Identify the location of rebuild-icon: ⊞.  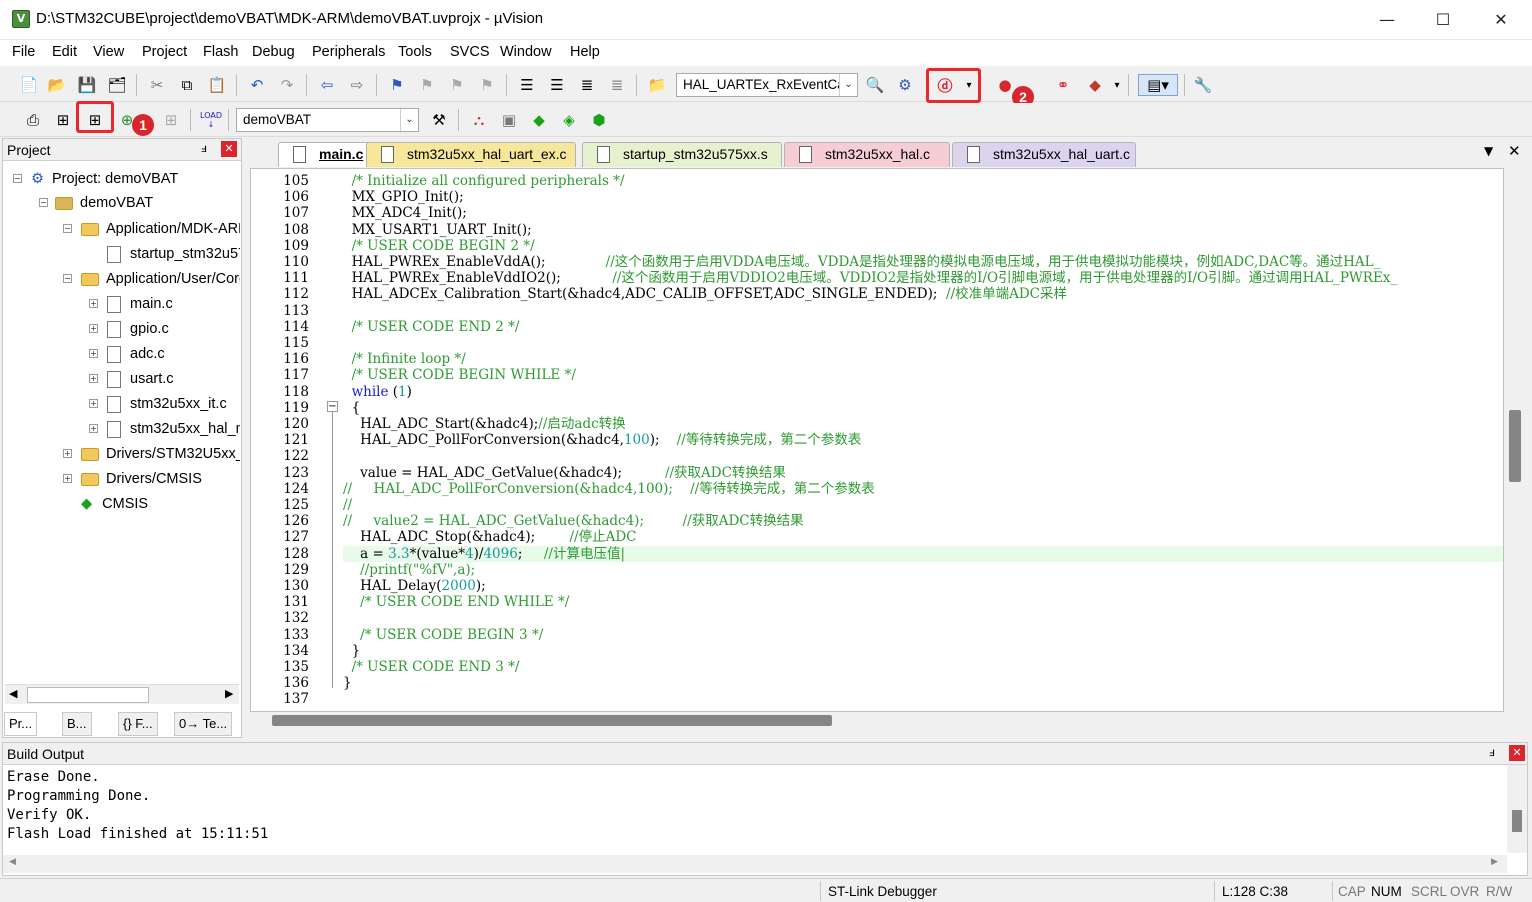
(95, 120).